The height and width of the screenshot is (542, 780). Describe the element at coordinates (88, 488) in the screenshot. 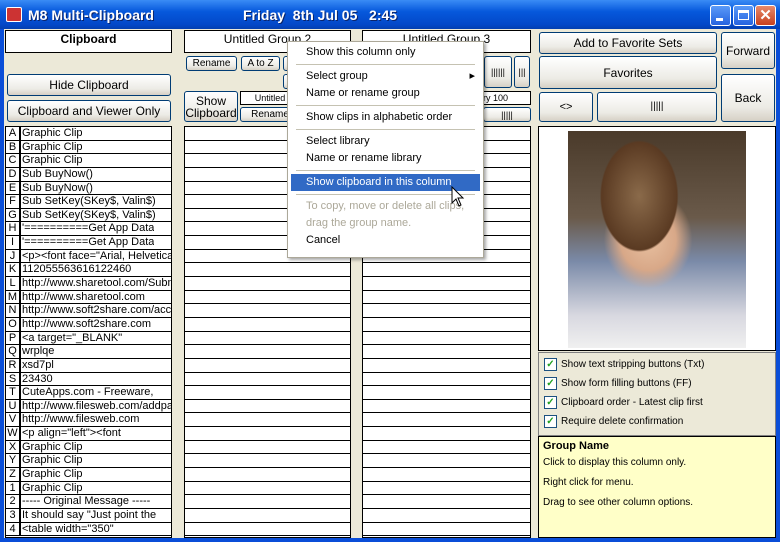

I see `clip-row: 1 Graphic Clip` at that location.